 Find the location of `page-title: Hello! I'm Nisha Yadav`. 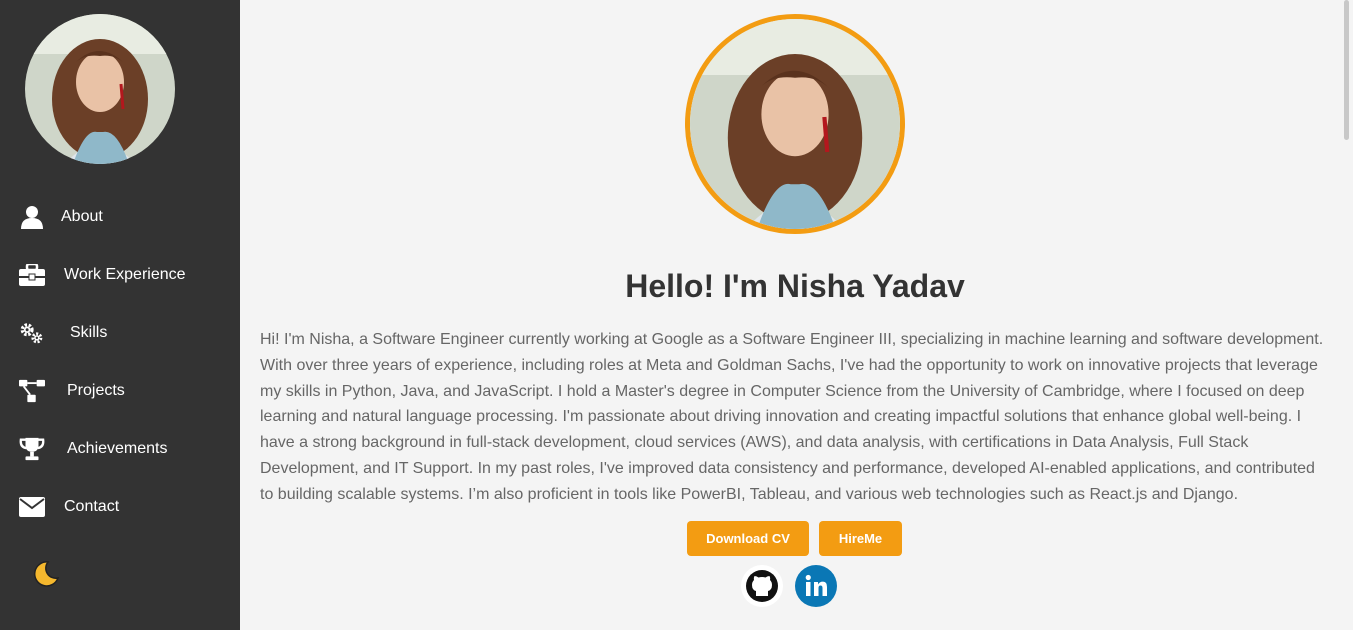

page-title: Hello! I'm Nisha Yadav is located at coordinates (795, 286).